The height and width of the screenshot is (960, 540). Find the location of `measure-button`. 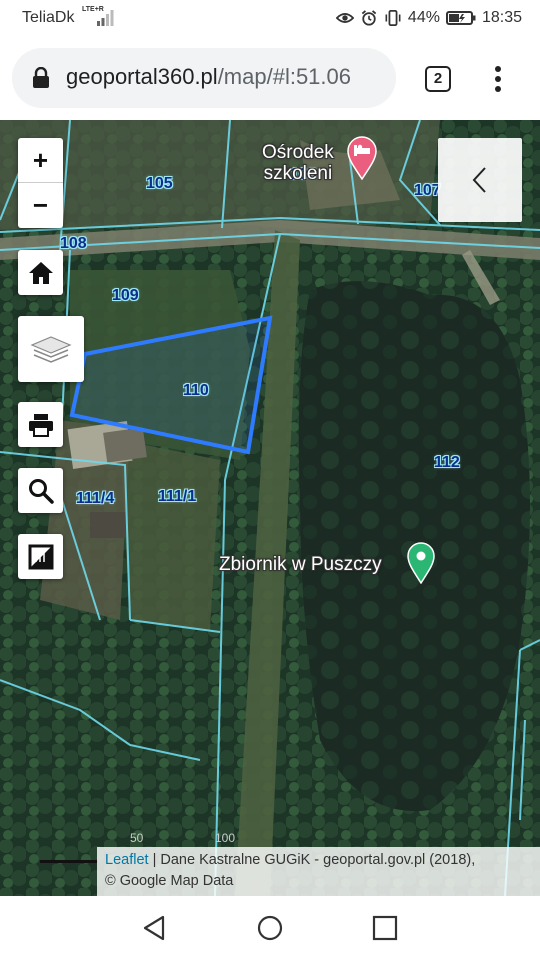

measure-button is located at coordinates (40, 556).